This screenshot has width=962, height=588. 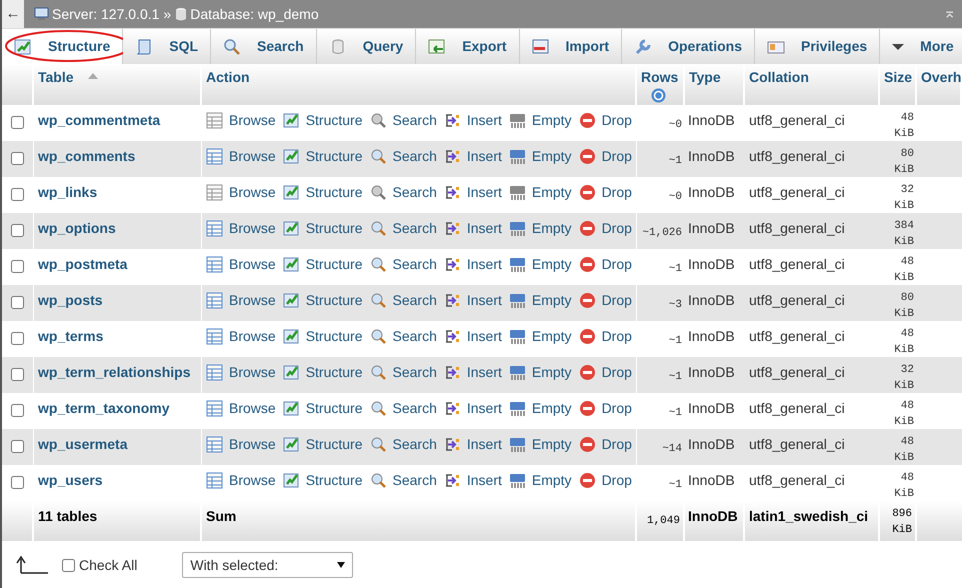 I want to click on nav-tab: Import, so click(x=571, y=46).